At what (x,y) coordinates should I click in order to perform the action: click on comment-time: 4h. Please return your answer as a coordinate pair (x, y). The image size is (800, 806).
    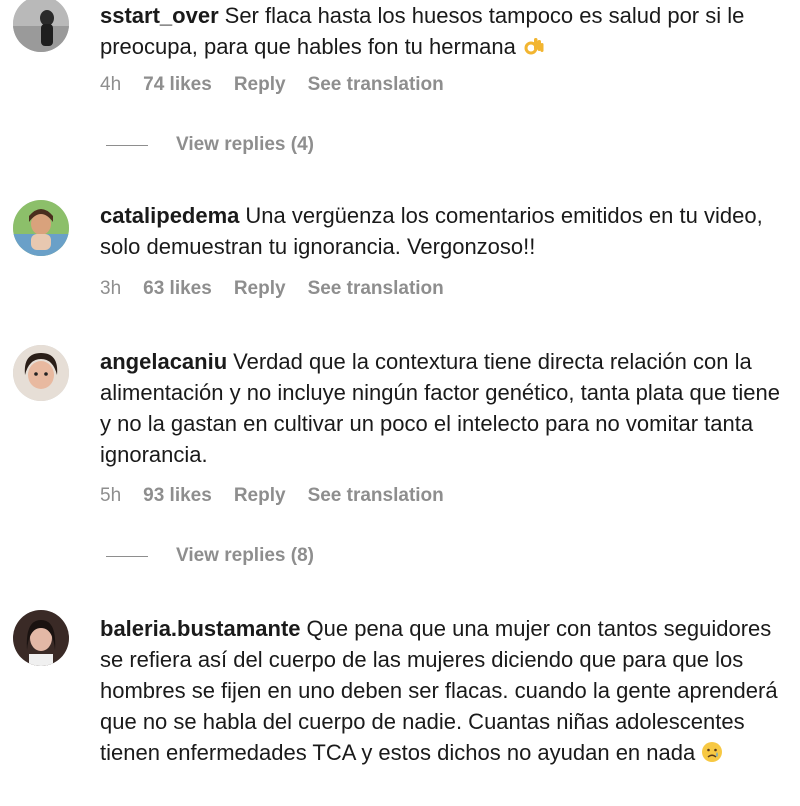
    Looking at the image, I should click on (111, 84).